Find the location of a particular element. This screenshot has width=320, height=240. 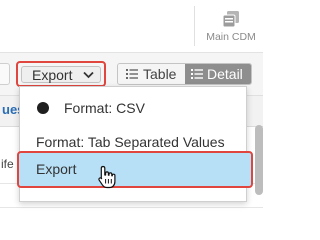

detail-view-label: Detail is located at coordinates (225, 74).